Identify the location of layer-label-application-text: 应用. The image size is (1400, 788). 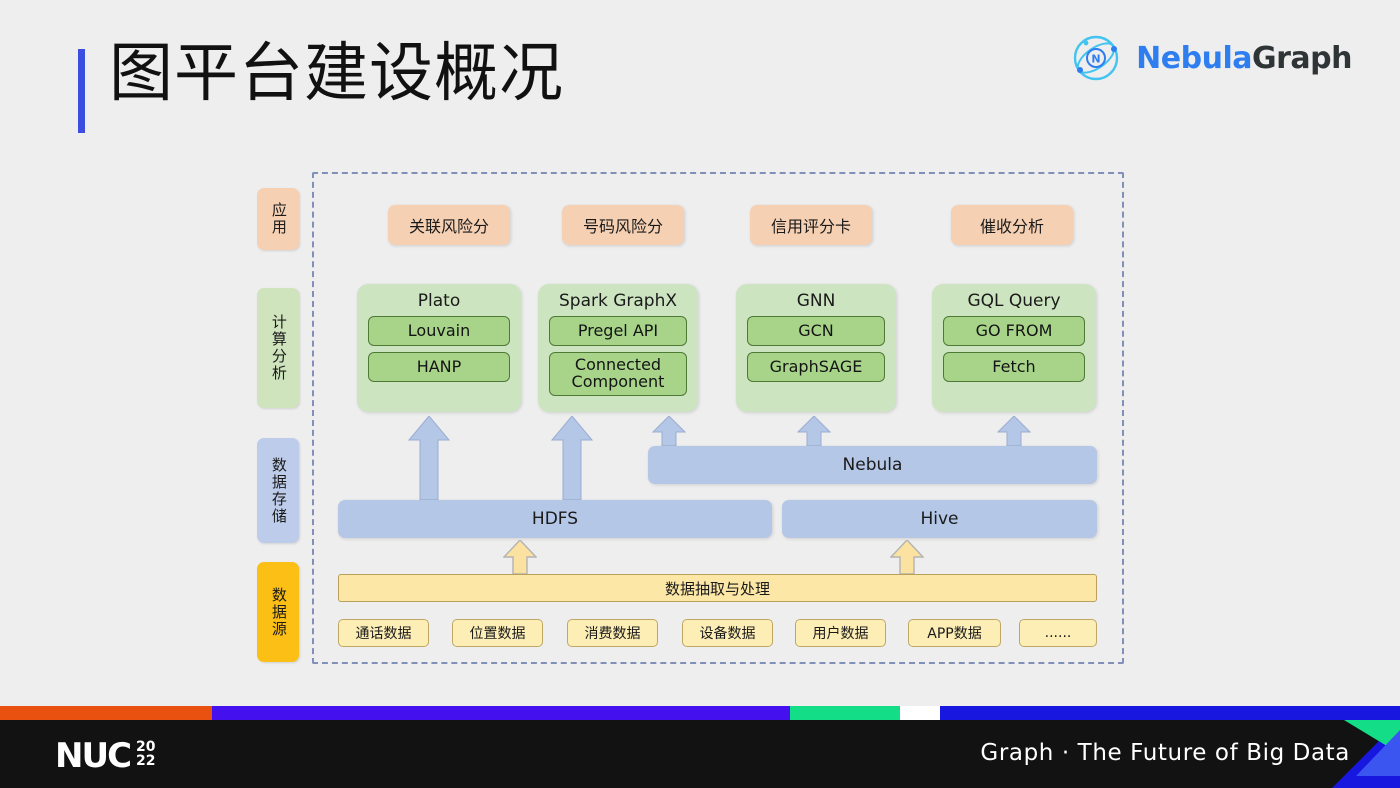
(278, 219).